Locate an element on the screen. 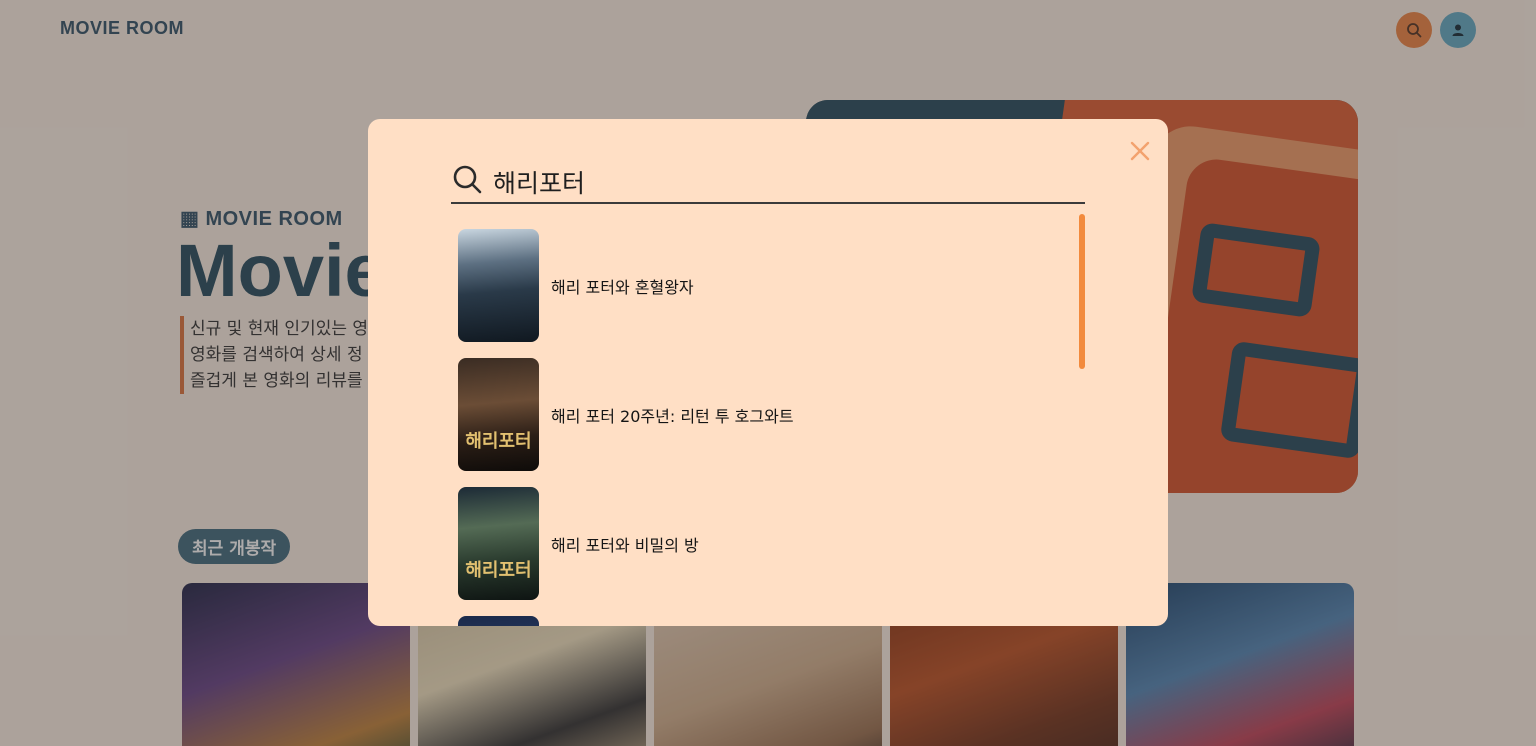 This screenshot has width=1536, height=746. search-icon is located at coordinates (467, 179).